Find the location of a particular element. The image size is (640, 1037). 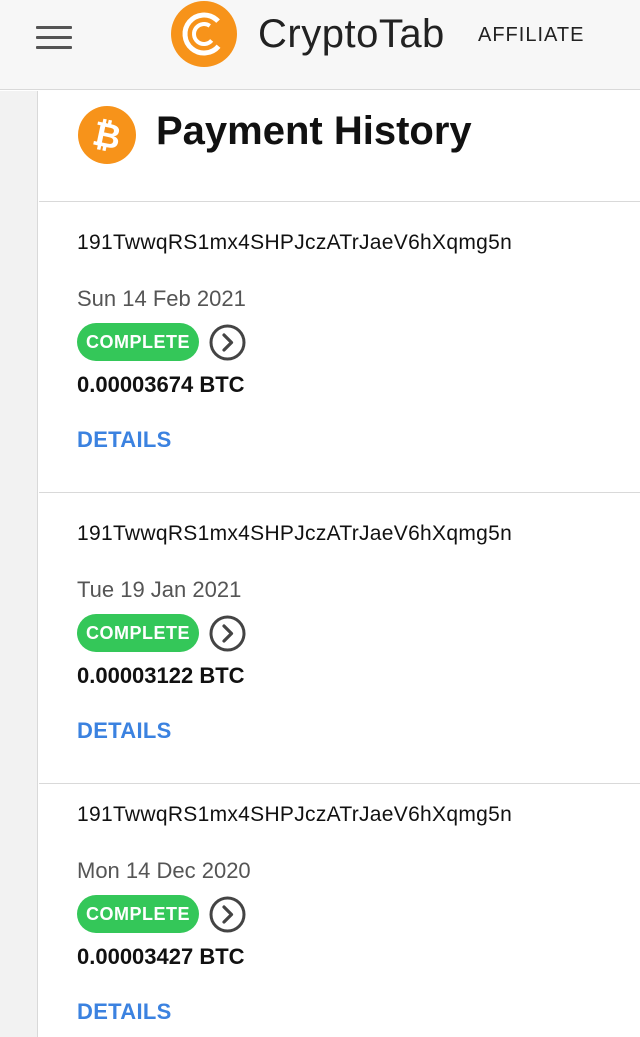

hamburger-menu-icon is located at coordinates (54, 38).